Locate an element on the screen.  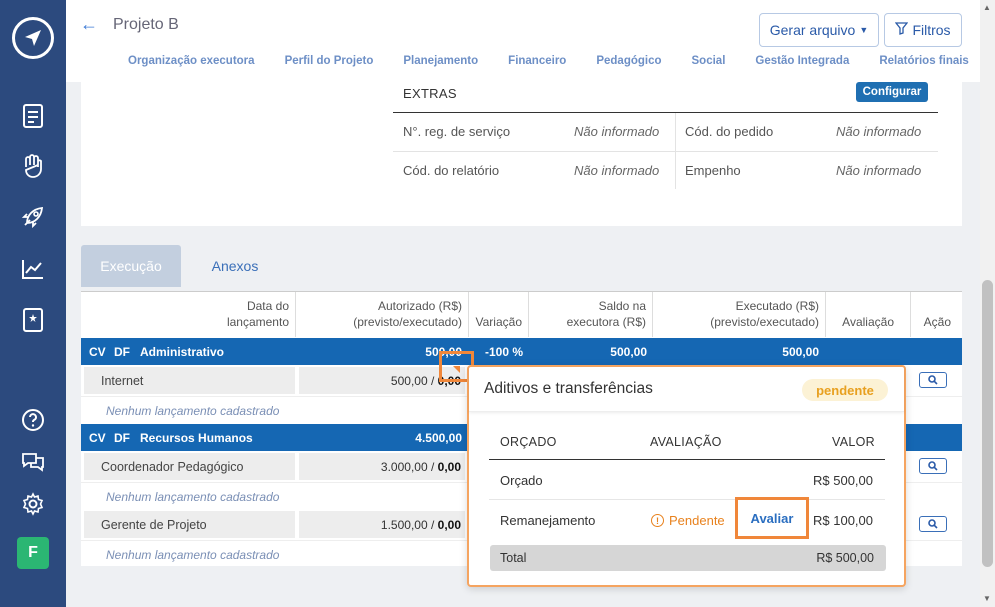
filter-icon is located at coordinates (902, 30).